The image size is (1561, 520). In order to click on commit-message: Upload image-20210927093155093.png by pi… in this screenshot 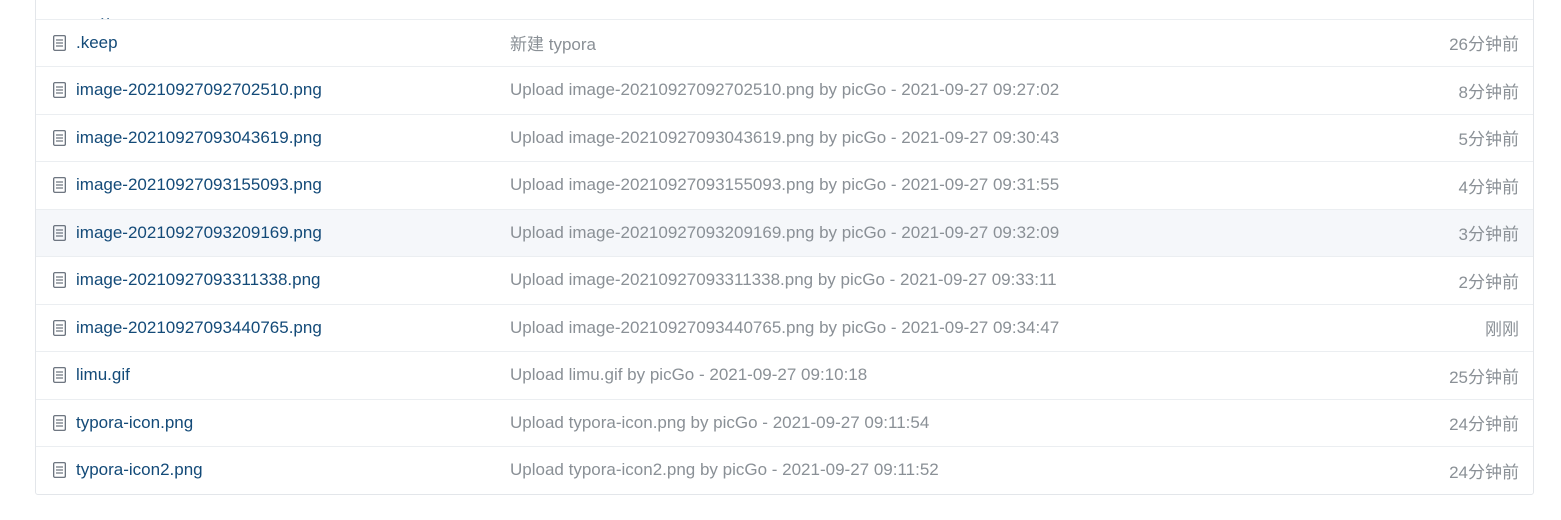, I will do `click(784, 185)`.